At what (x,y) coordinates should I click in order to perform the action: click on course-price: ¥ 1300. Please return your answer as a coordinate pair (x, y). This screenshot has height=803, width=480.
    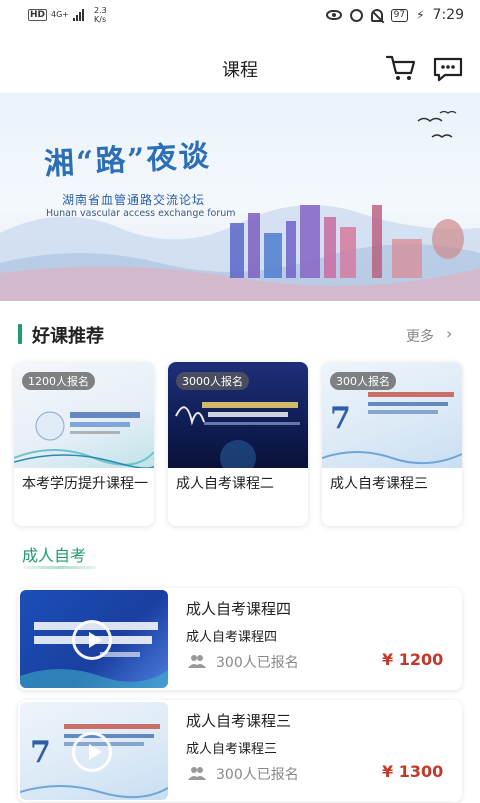
    Looking at the image, I should click on (413, 771).